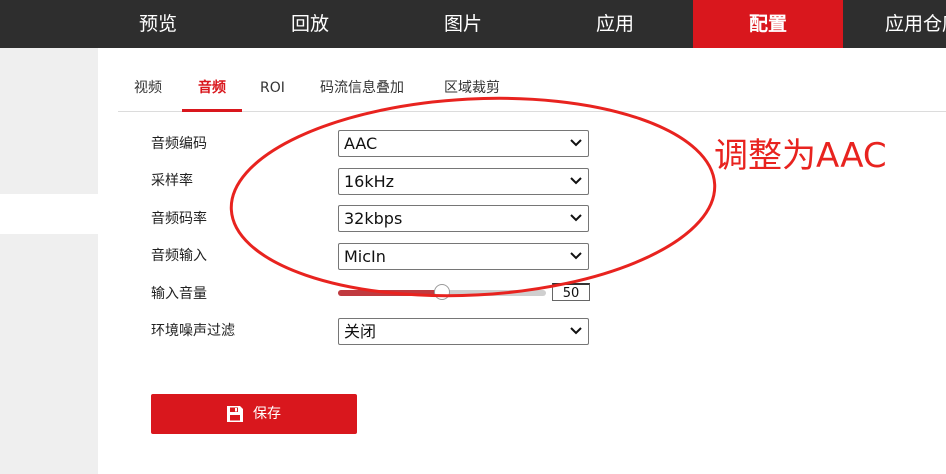 The image size is (946, 474). I want to click on audio-input-select: MicIn, so click(463, 256).